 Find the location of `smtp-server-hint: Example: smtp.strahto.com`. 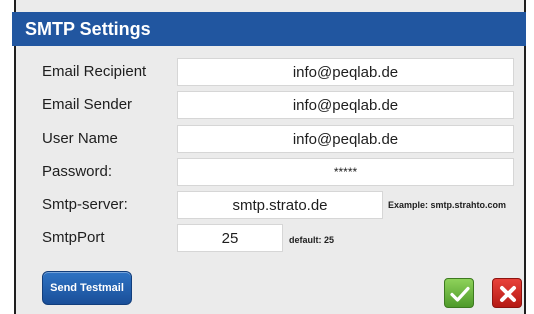

smtp-server-hint: Example: smtp.strahto.com is located at coordinates (447, 205).